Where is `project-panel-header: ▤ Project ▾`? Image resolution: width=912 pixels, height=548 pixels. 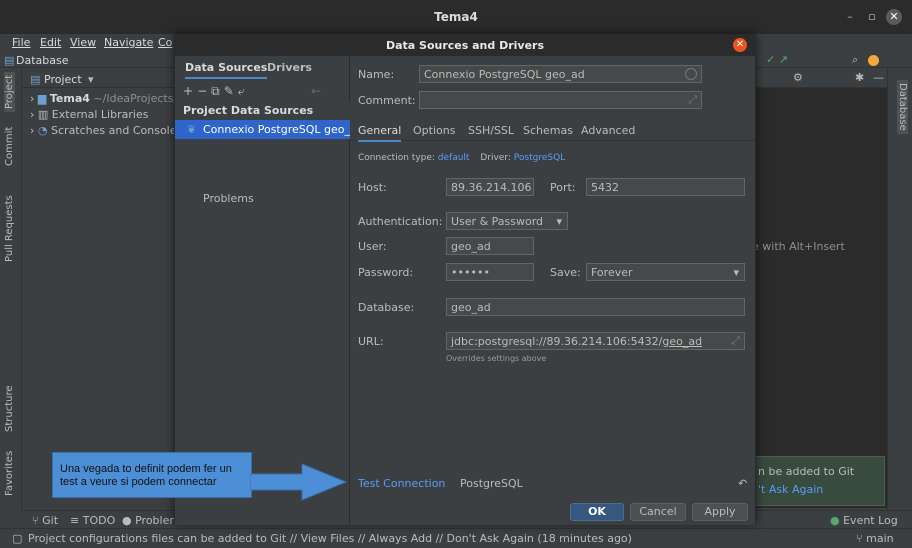 project-panel-header: ▤ Project ▾ is located at coordinates (99, 79).